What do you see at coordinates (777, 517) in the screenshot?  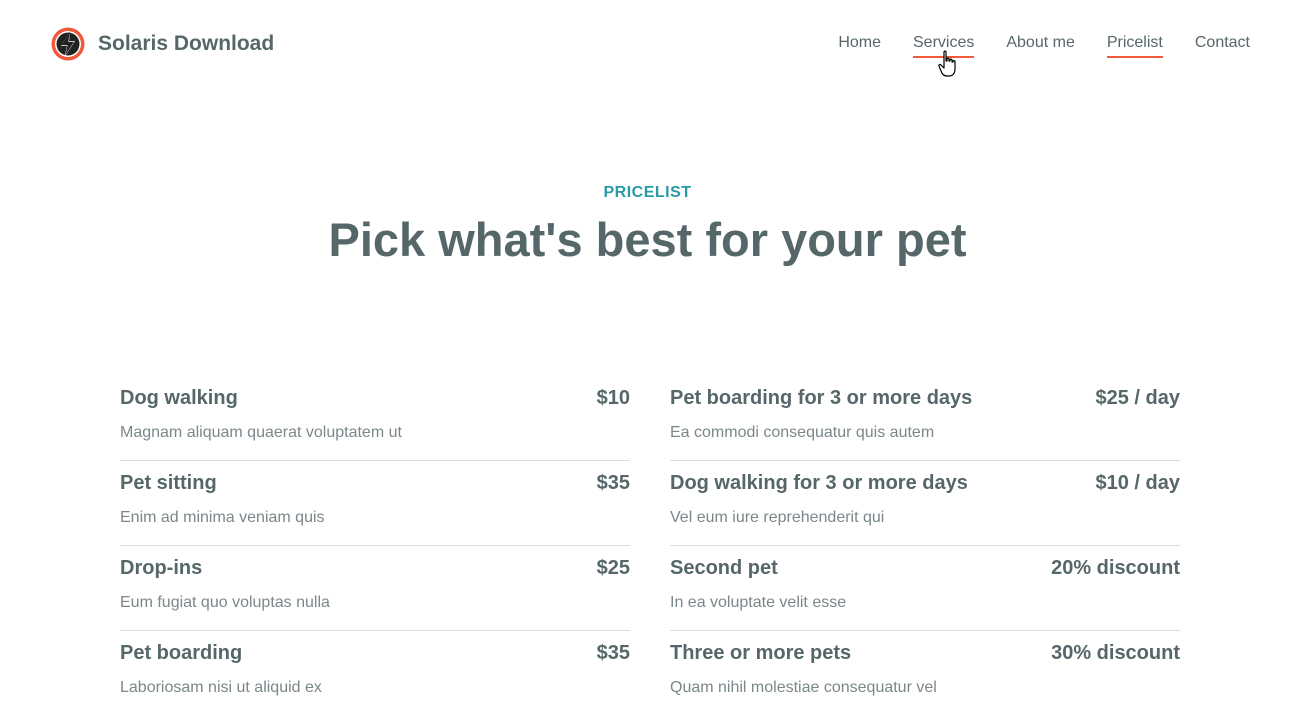 I see `item-description: Vel eum iure reprehenderit qui` at bounding box center [777, 517].